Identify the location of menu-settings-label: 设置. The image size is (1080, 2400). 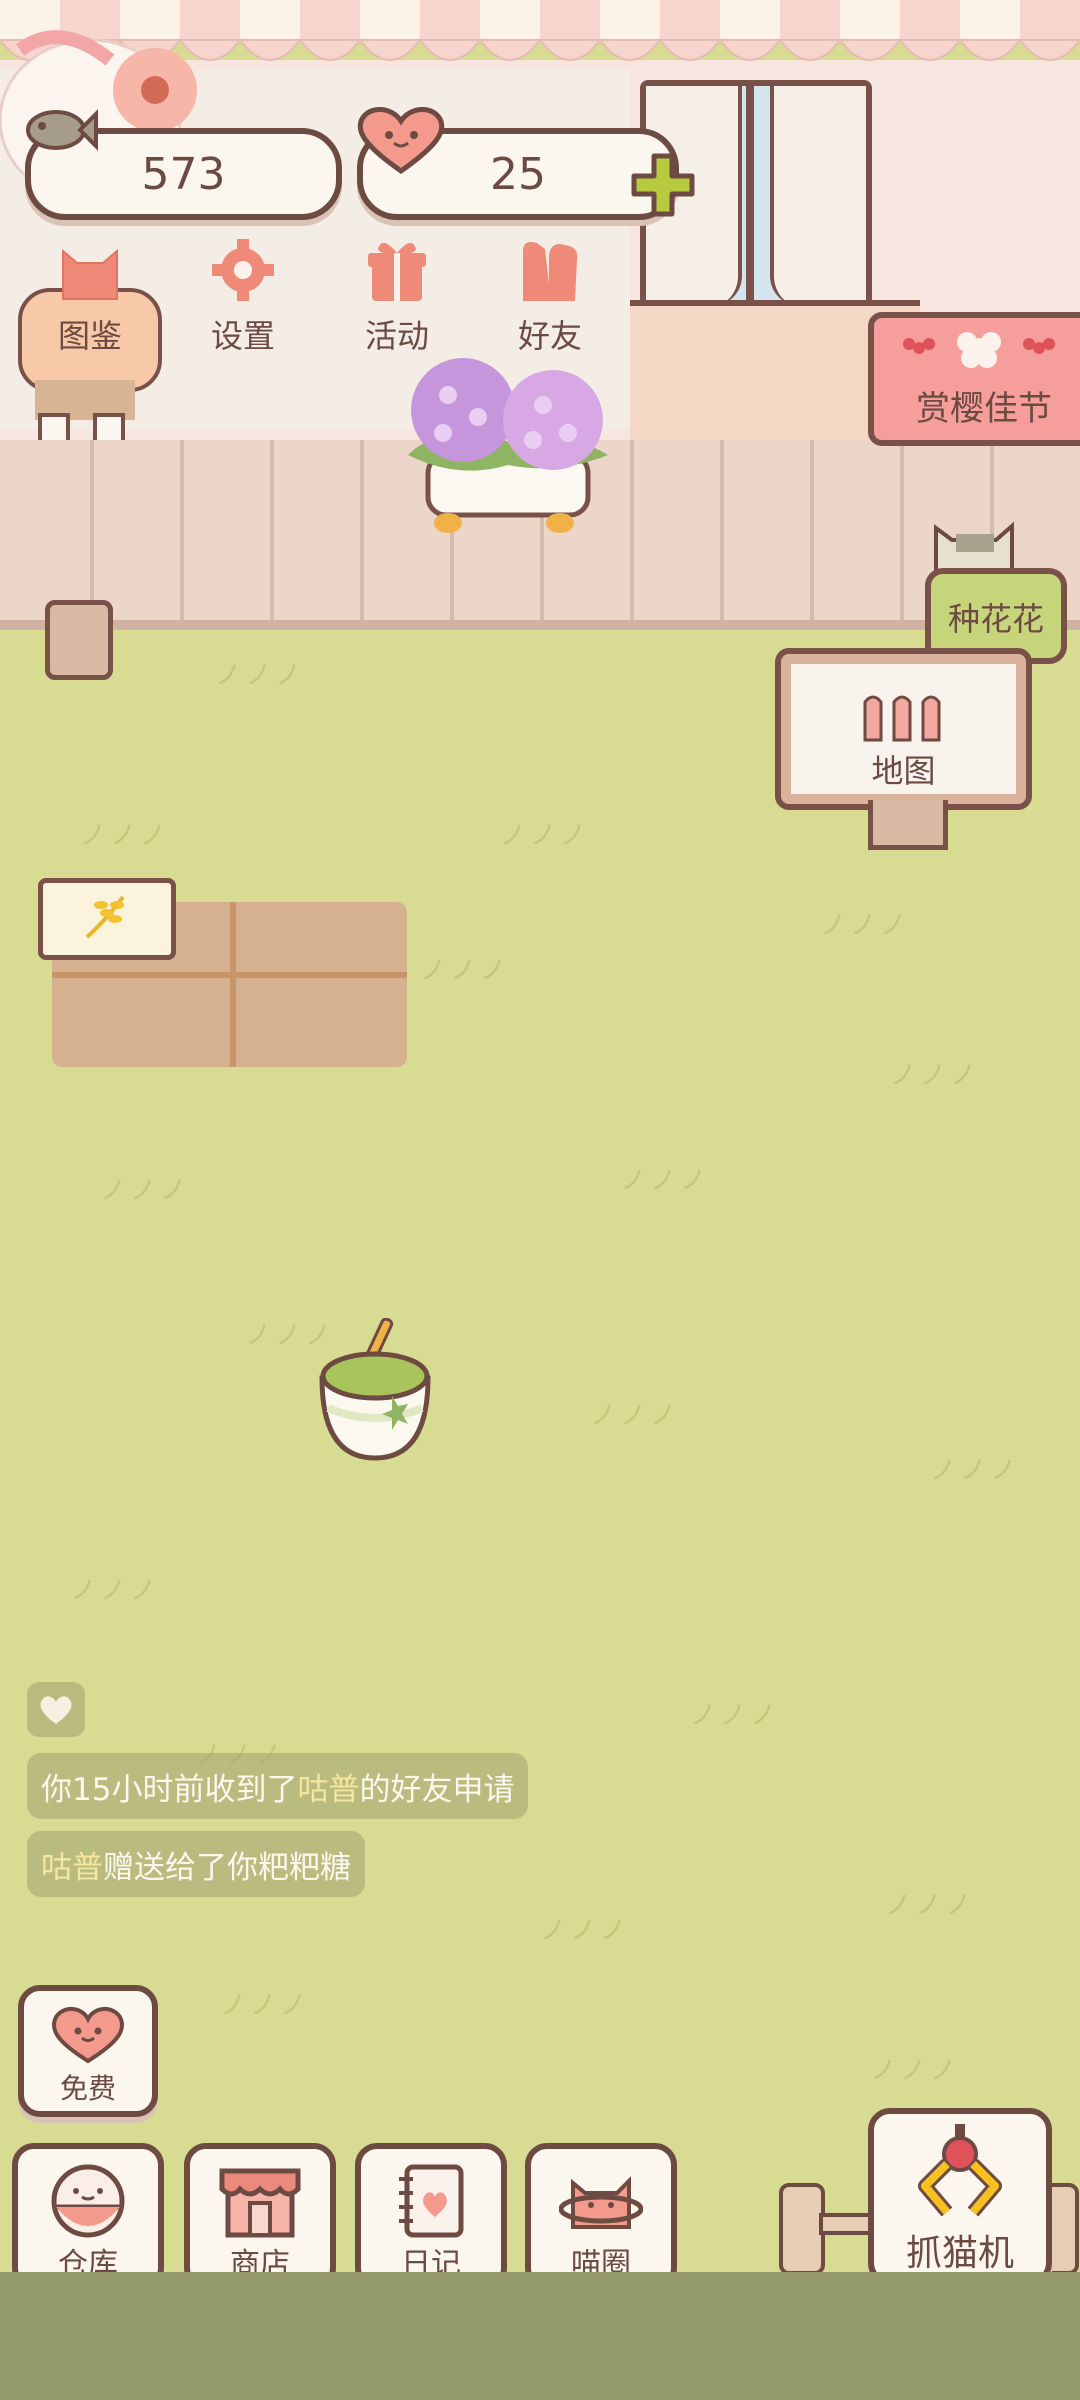
(242, 336).